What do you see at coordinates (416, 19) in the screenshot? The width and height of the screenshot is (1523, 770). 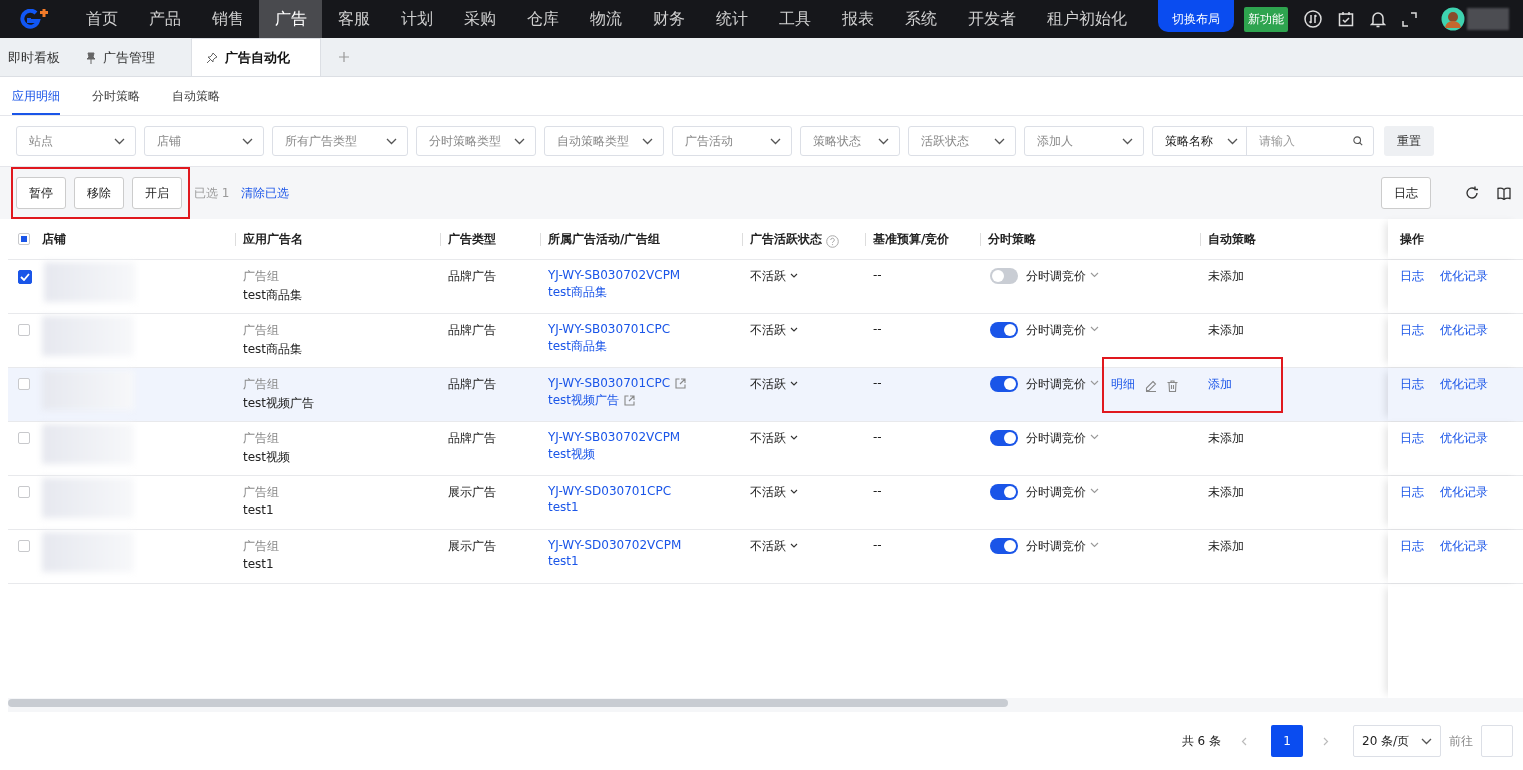 I see `nav-item: 计划` at bounding box center [416, 19].